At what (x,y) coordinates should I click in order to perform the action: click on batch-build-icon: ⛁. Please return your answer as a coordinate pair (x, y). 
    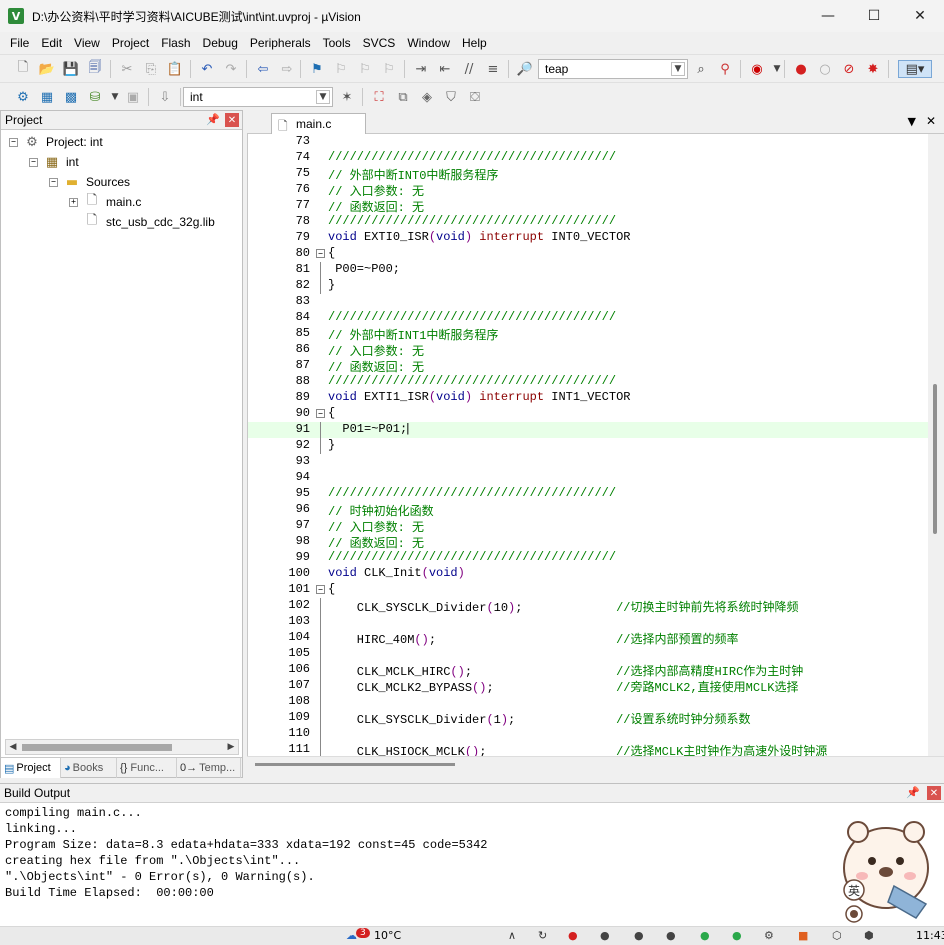
    Looking at the image, I should click on (95, 97).